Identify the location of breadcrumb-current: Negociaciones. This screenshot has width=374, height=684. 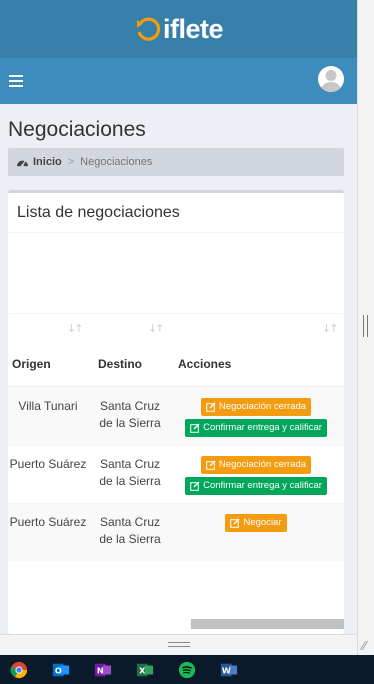
(116, 162).